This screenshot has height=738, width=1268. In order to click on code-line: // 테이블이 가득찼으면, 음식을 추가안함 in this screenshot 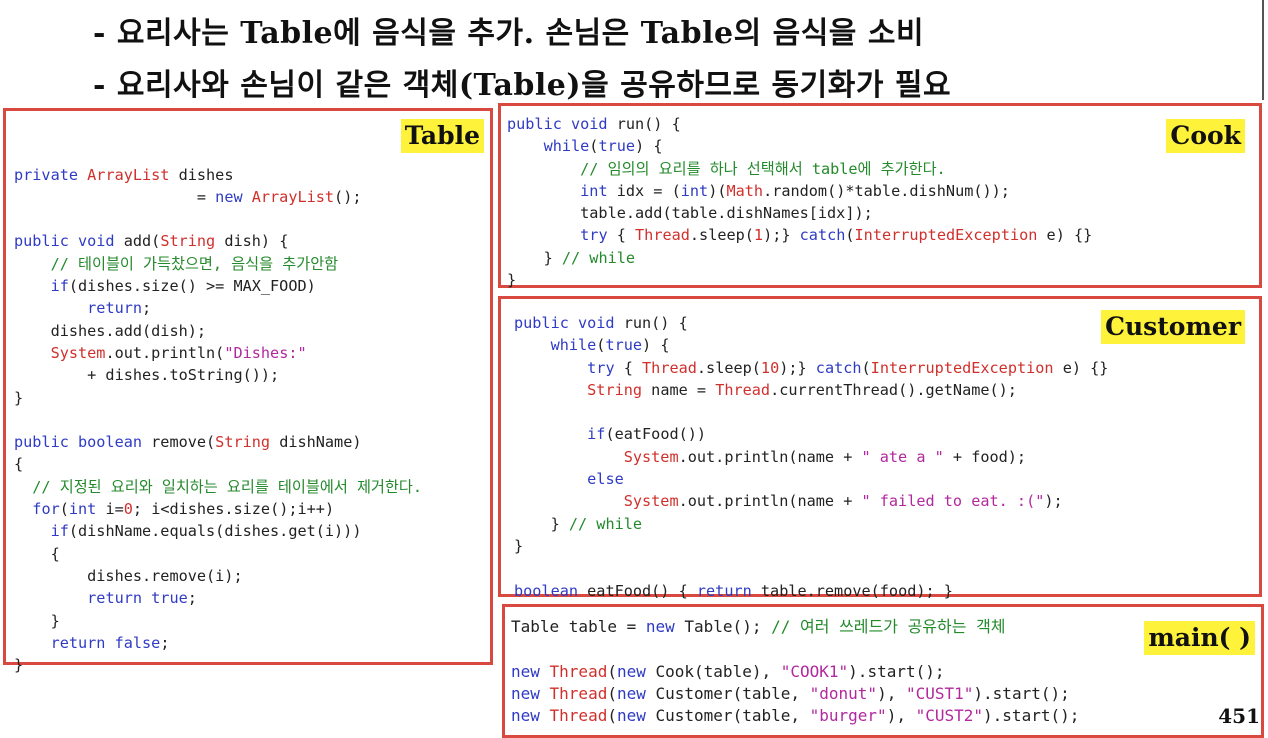, I will do `click(218, 264)`.